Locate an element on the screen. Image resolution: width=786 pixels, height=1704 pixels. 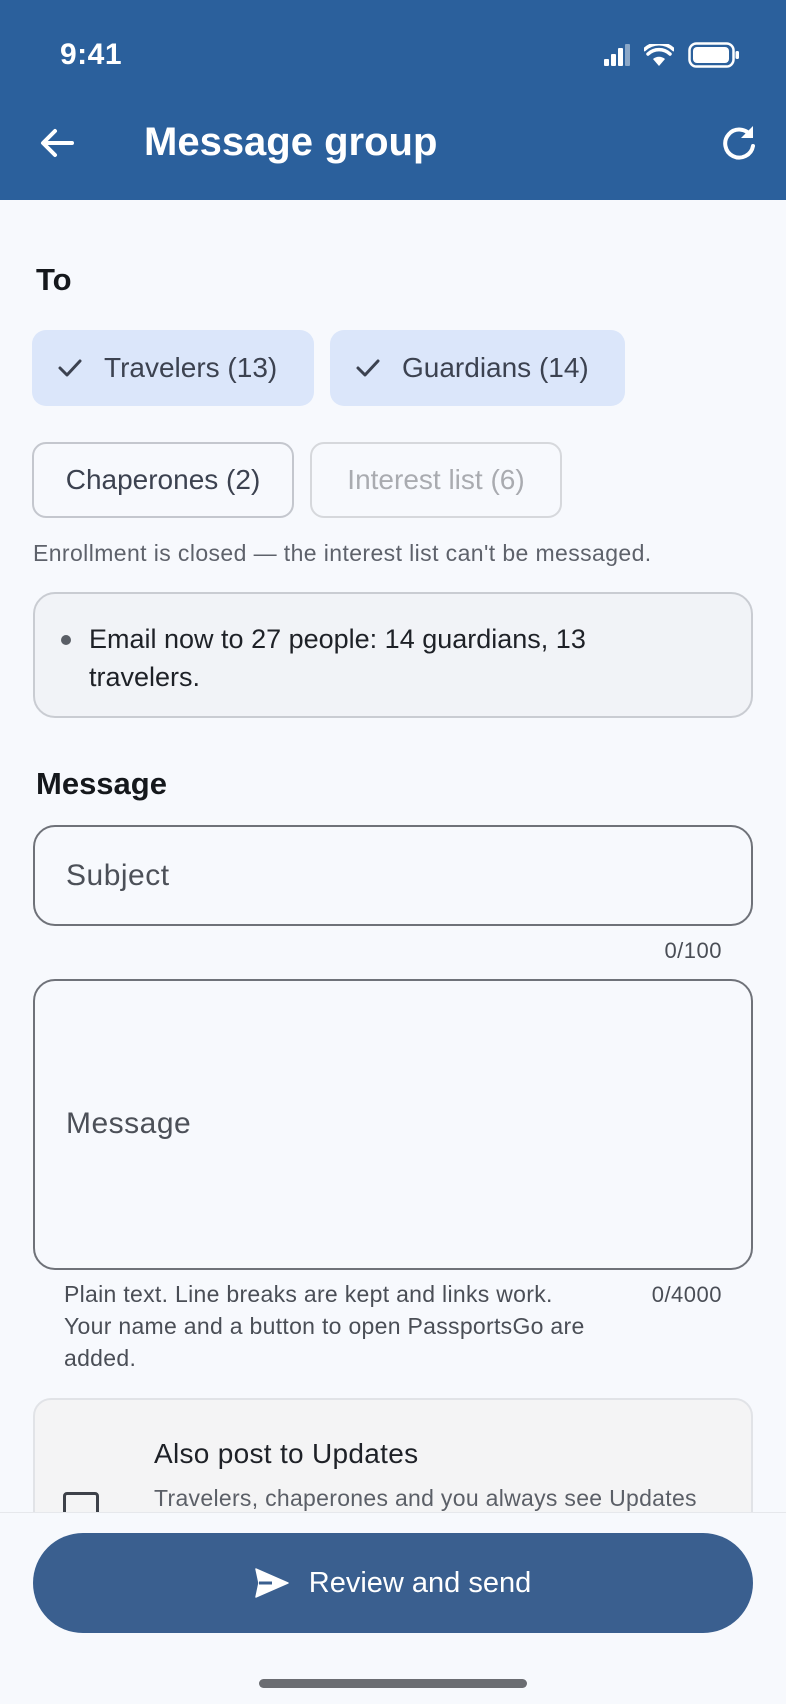
chip-label: Chaperones (2) is located at coordinates (163, 479).